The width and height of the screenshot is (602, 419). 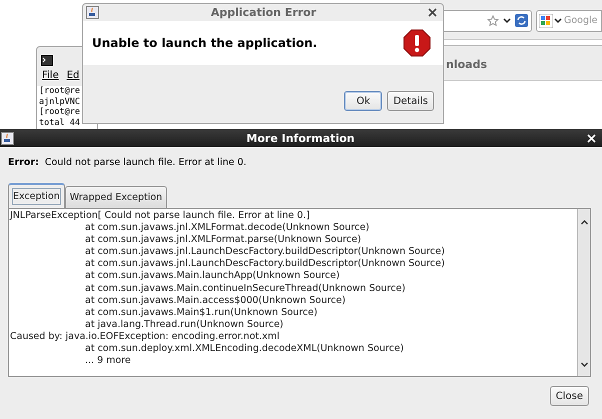 I want to click on trace-line: at com.sun.javaws.Main$1.run(Unknown Source), so click(x=201, y=312).